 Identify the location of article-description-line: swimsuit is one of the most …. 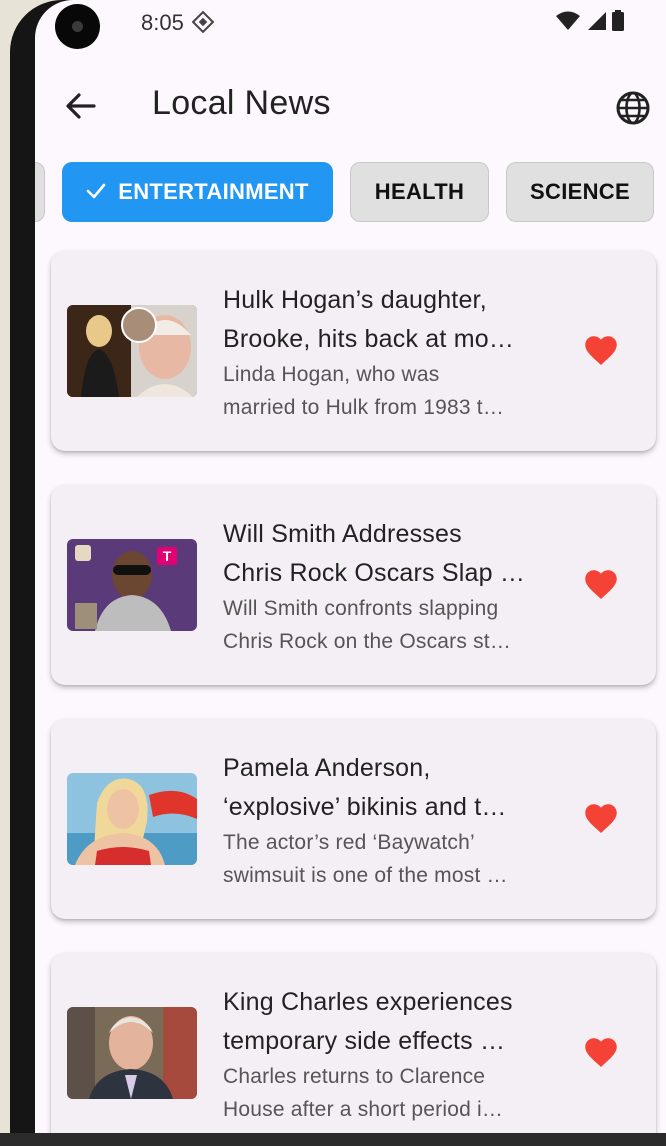
(365, 875).